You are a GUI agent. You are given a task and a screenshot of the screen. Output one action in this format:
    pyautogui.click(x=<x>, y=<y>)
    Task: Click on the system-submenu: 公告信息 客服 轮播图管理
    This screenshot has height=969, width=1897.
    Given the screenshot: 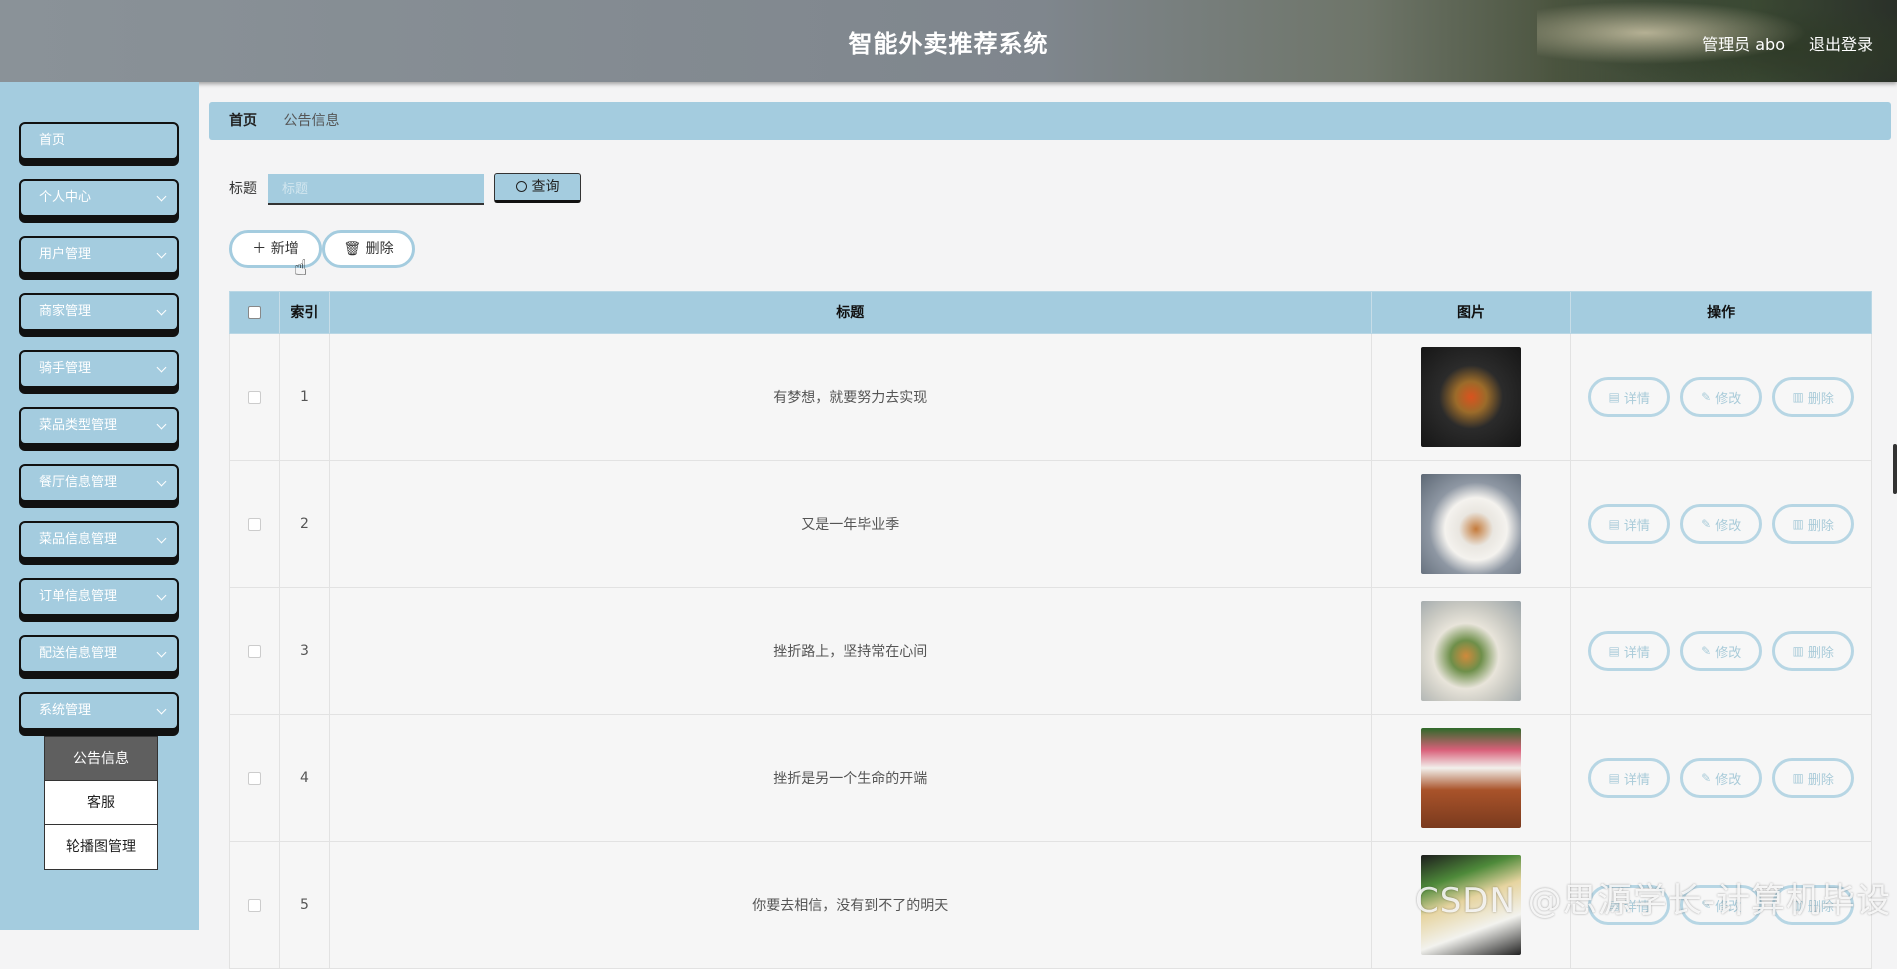 What is the action you would take?
    pyautogui.click(x=101, y=803)
    